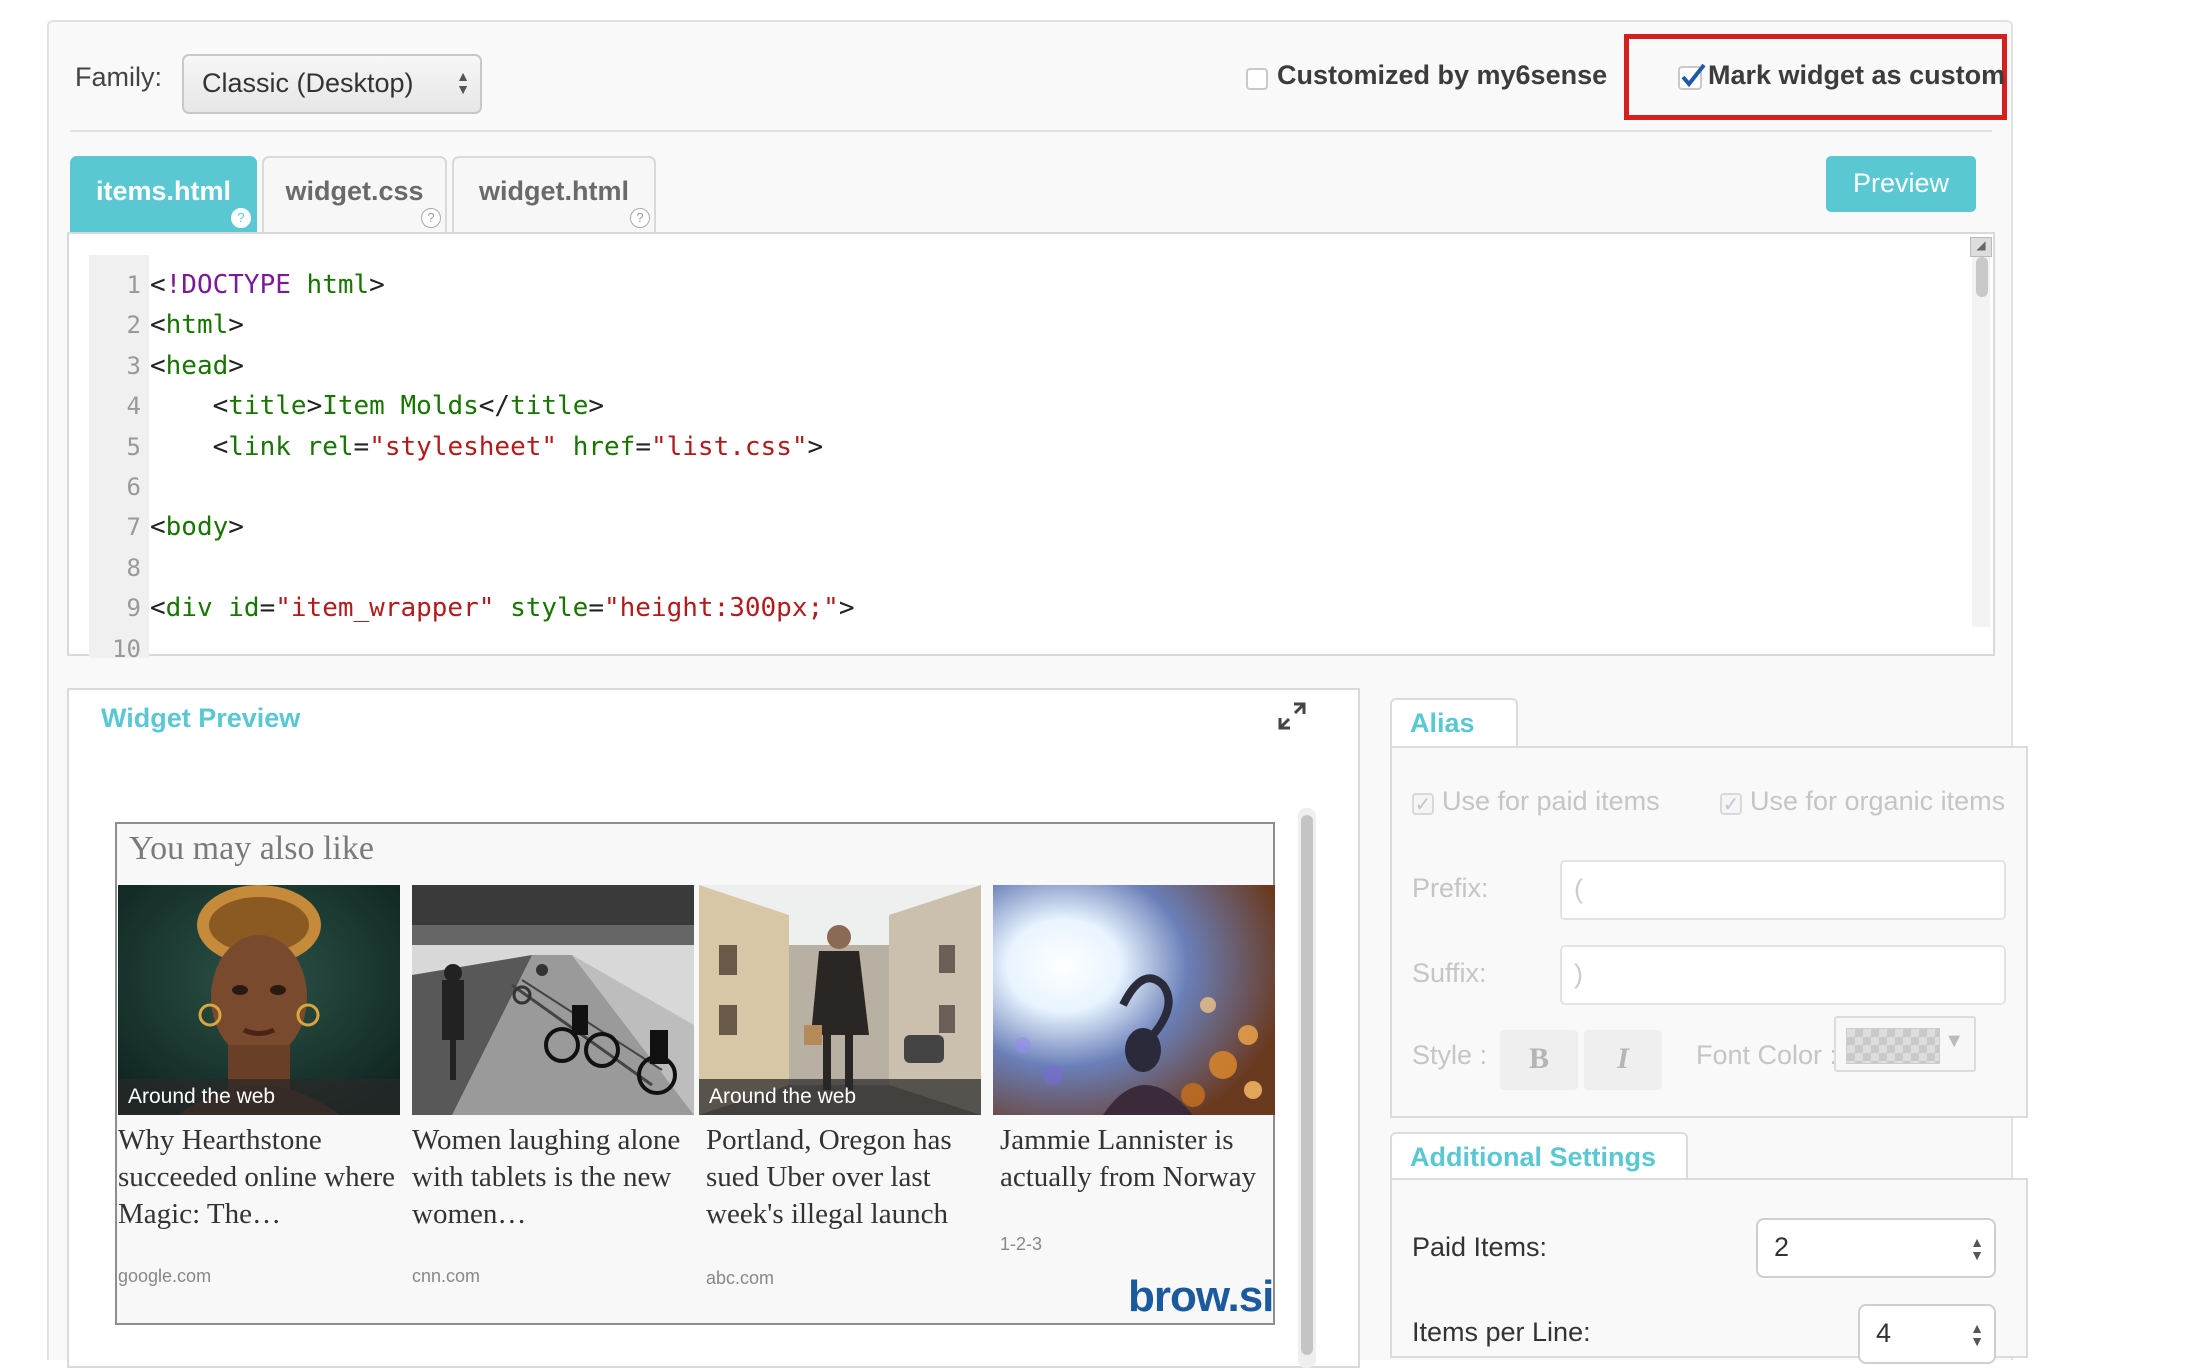  Describe the element at coordinates (189, 608) in the screenshot. I see `code-token: div` at that location.